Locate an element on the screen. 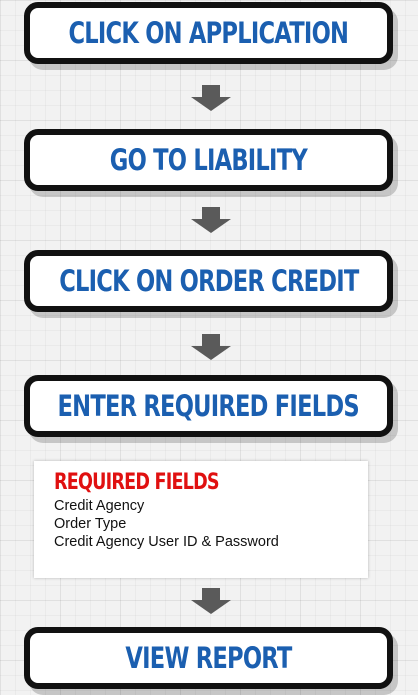  required-field-item: Order Type is located at coordinates (90, 524).